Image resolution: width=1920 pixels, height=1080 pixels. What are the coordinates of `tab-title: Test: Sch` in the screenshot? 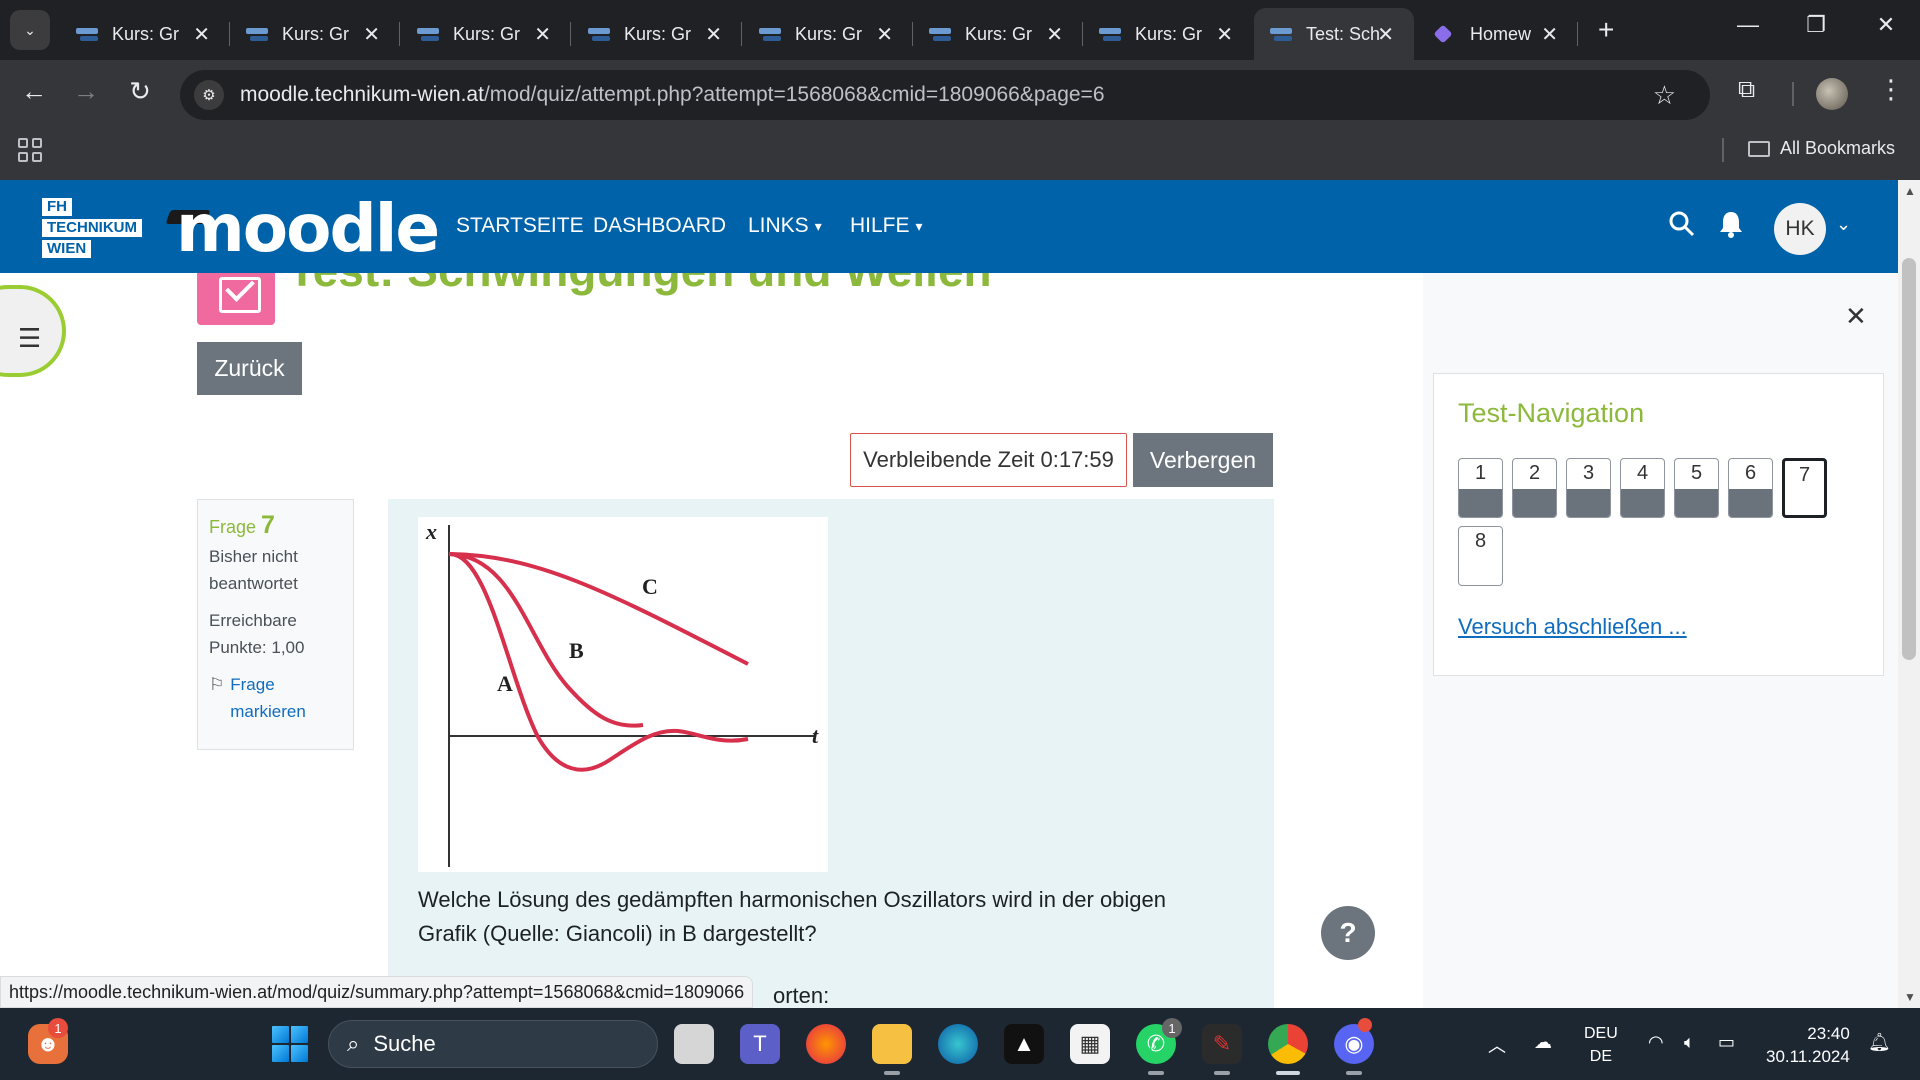 It's located at (1343, 33).